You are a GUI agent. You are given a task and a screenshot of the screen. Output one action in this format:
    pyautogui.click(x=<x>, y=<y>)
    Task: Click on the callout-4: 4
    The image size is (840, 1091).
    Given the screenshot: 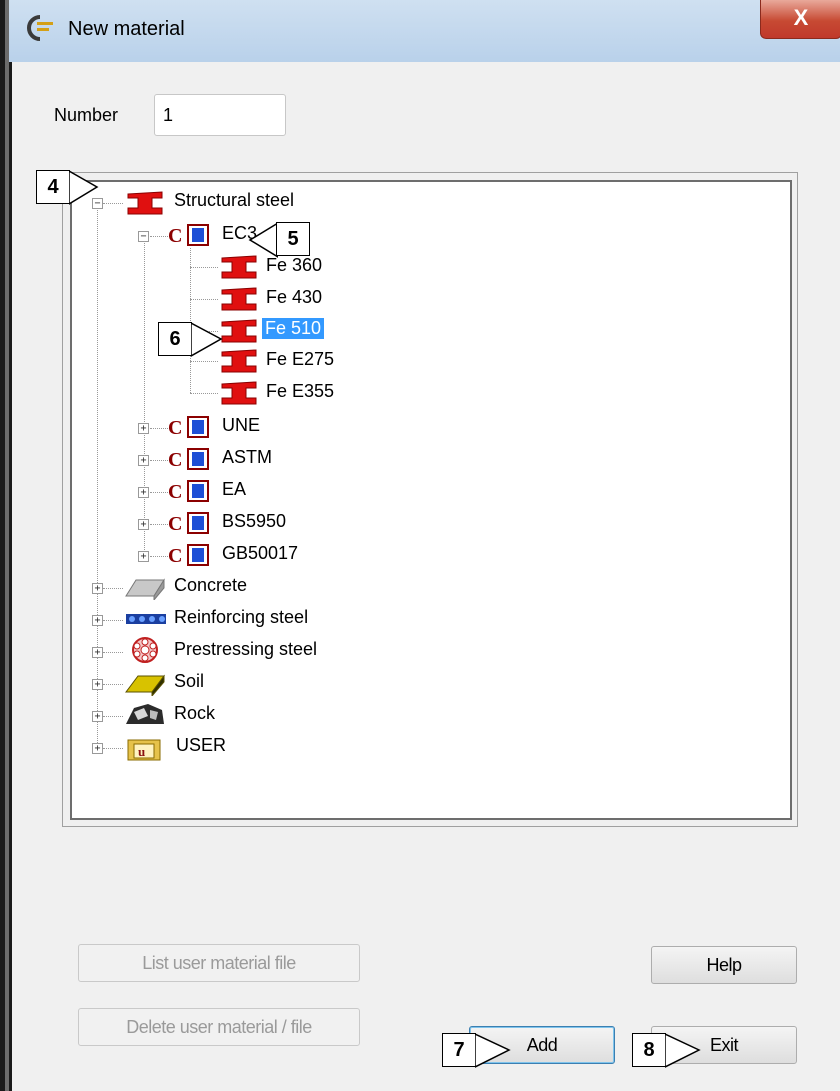 What is the action you would take?
    pyautogui.click(x=67, y=188)
    